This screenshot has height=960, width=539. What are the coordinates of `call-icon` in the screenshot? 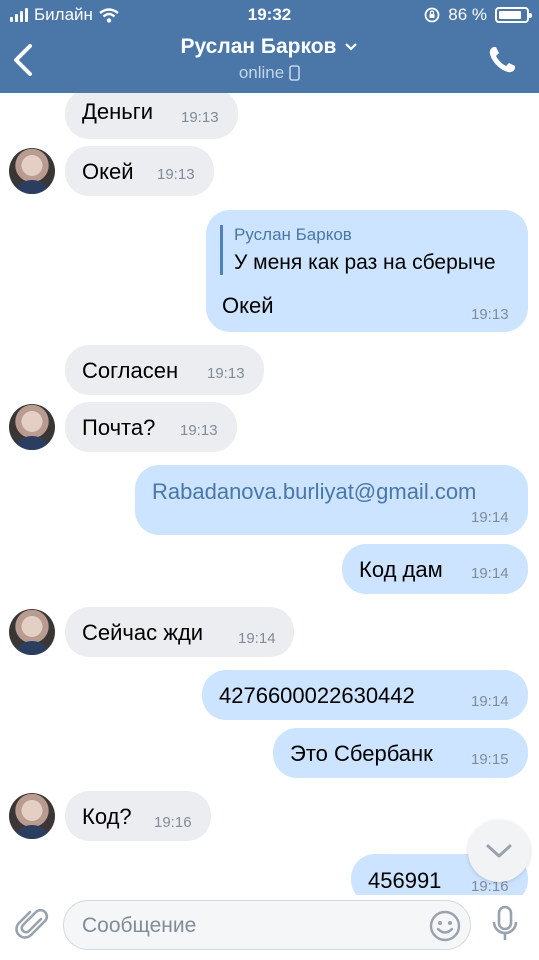 It's located at (502, 60).